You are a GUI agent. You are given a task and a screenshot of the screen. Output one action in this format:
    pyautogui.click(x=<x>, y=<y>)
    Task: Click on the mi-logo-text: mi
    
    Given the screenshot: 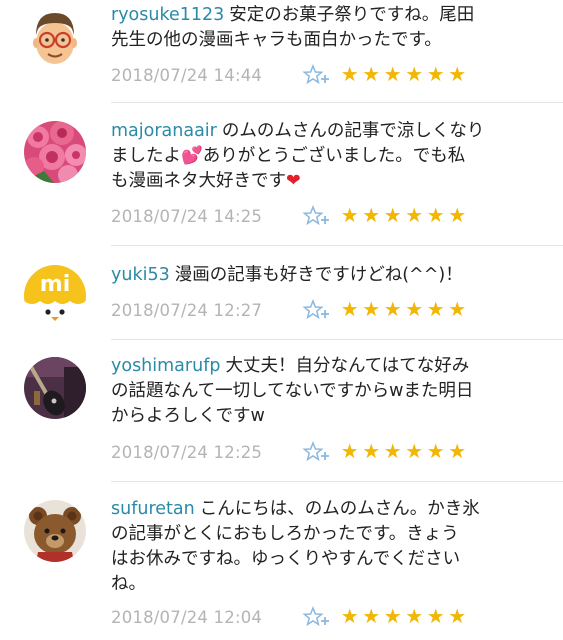 What is the action you would take?
    pyautogui.click(x=55, y=284)
    